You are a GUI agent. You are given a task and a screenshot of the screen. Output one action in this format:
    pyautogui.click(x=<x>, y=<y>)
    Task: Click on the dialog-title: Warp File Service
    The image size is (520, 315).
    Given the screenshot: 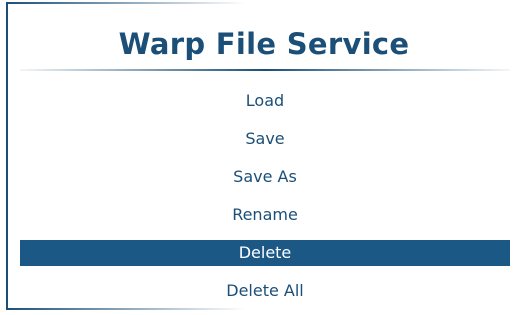 What is the action you would take?
    pyautogui.click(x=264, y=44)
    